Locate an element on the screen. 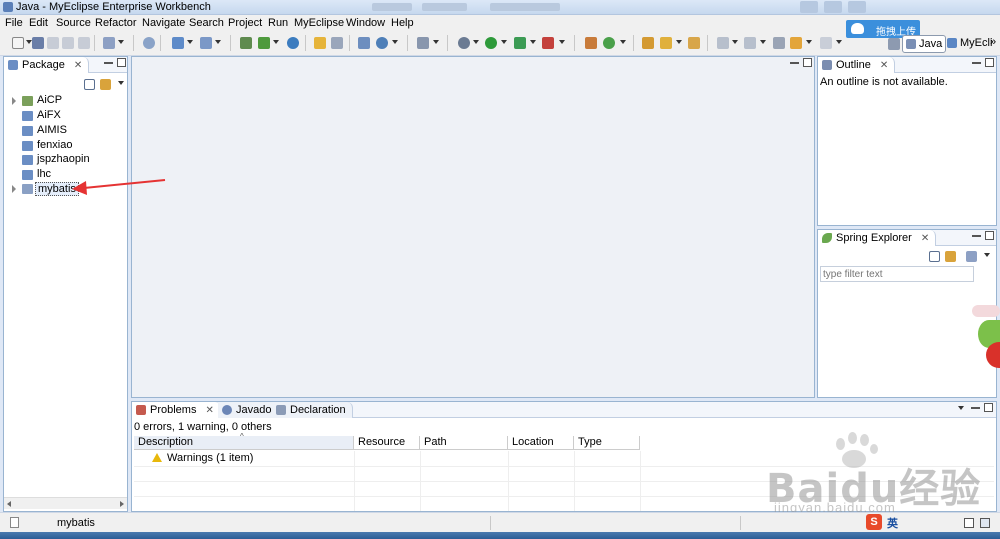 This screenshot has width=1000, height=539. arrow-head is located at coordinates (79, 188).